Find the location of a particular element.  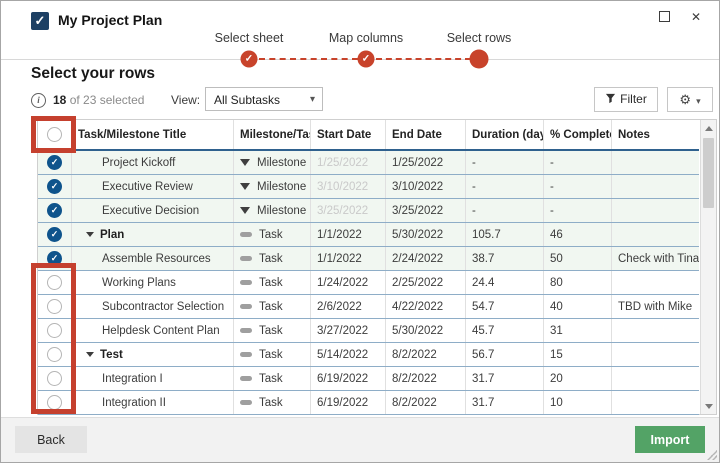

vertical-scrollbar is located at coordinates (708, 267).